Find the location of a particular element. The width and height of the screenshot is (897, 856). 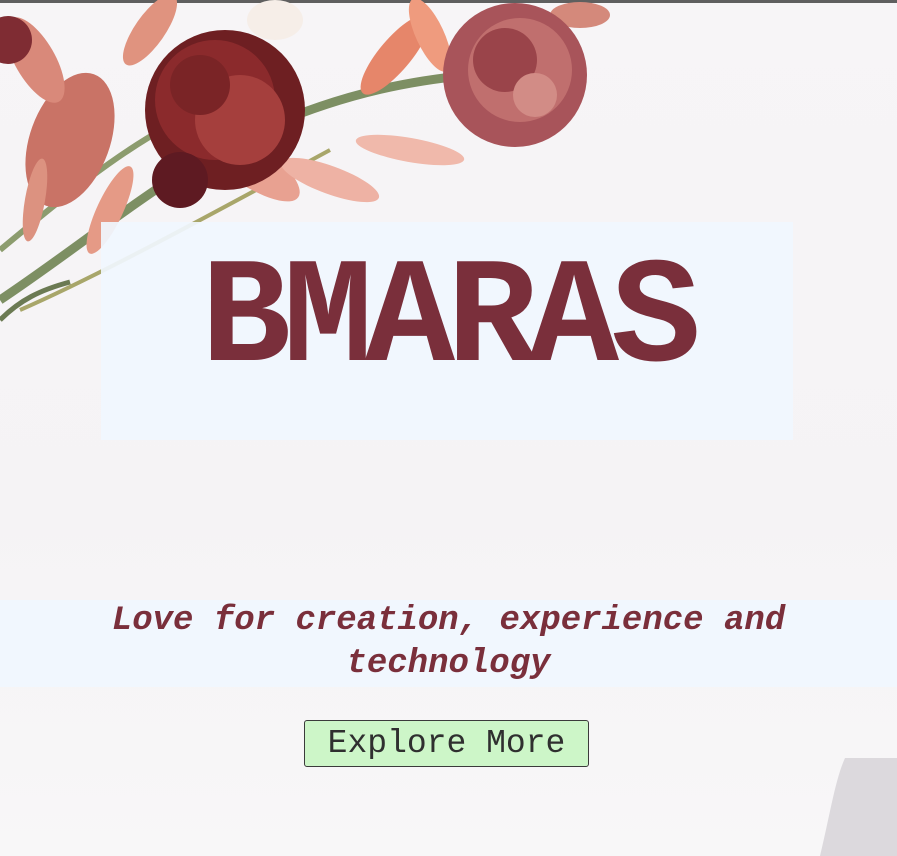

explore-more-button: Explore More is located at coordinates (446, 743).